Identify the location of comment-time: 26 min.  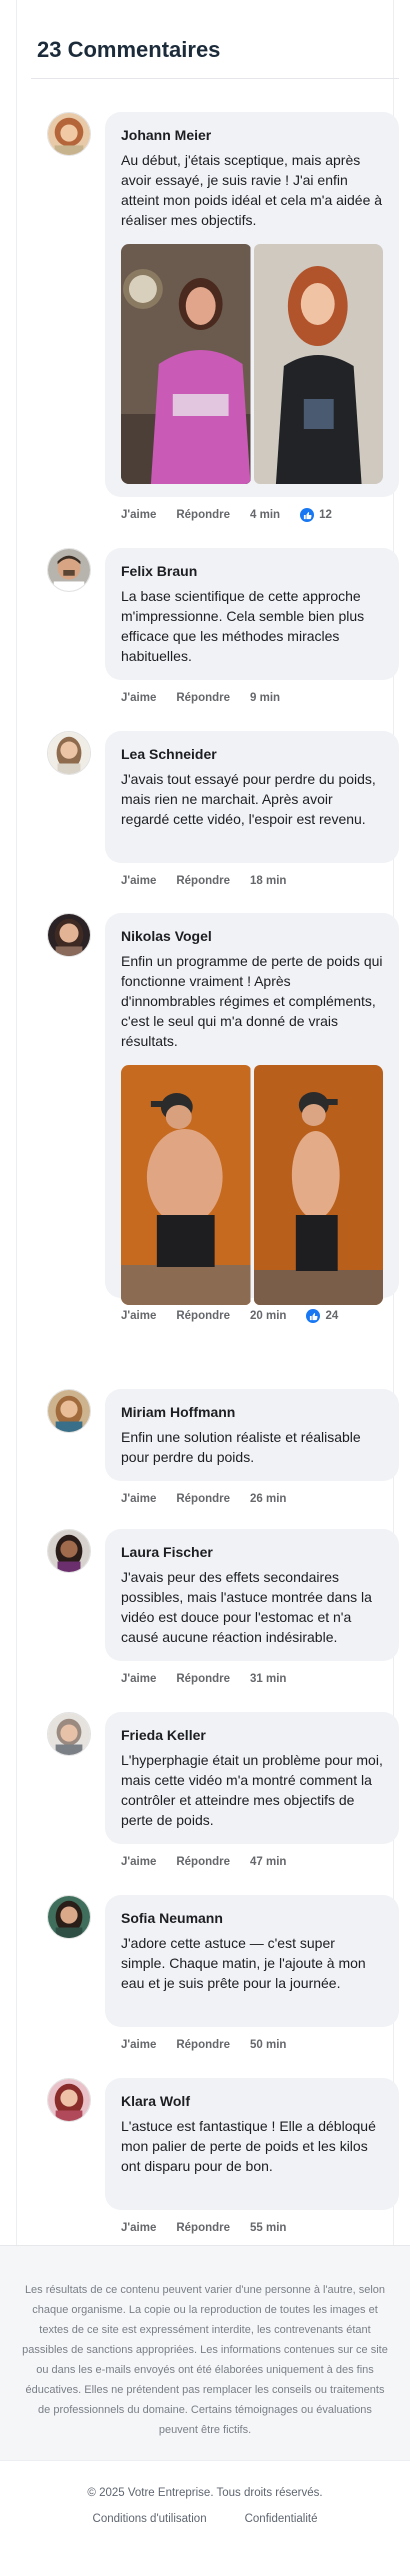
(268, 1499).